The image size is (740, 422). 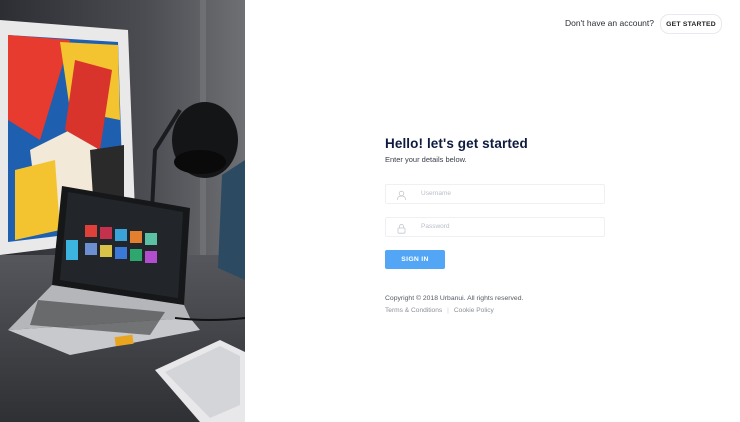 I want to click on terms-link: Terms & Conditions, so click(x=413, y=310).